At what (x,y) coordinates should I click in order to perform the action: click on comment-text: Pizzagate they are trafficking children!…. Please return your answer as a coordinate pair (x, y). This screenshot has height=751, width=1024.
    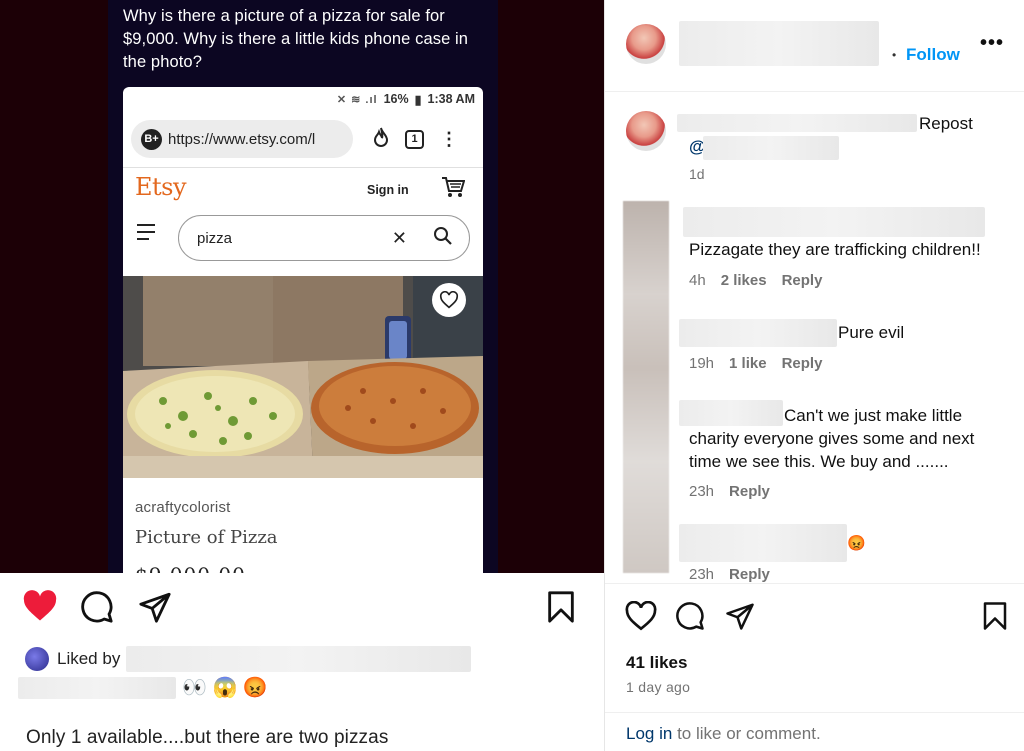
    Looking at the image, I should click on (835, 249).